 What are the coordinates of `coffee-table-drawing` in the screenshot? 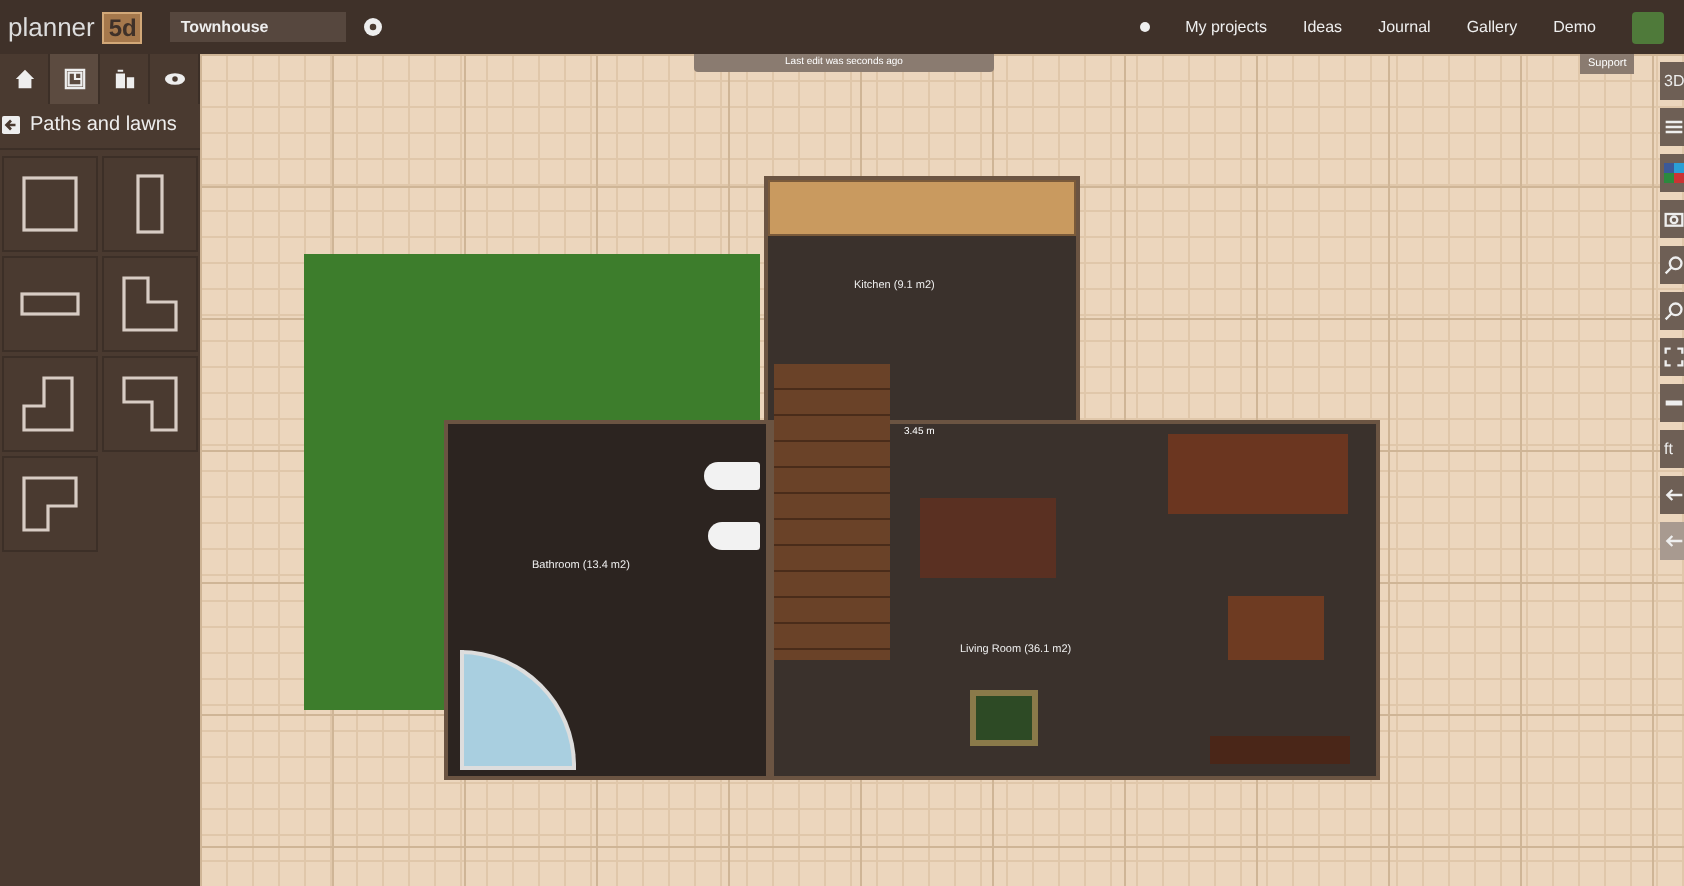 It's located at (1276, 628).